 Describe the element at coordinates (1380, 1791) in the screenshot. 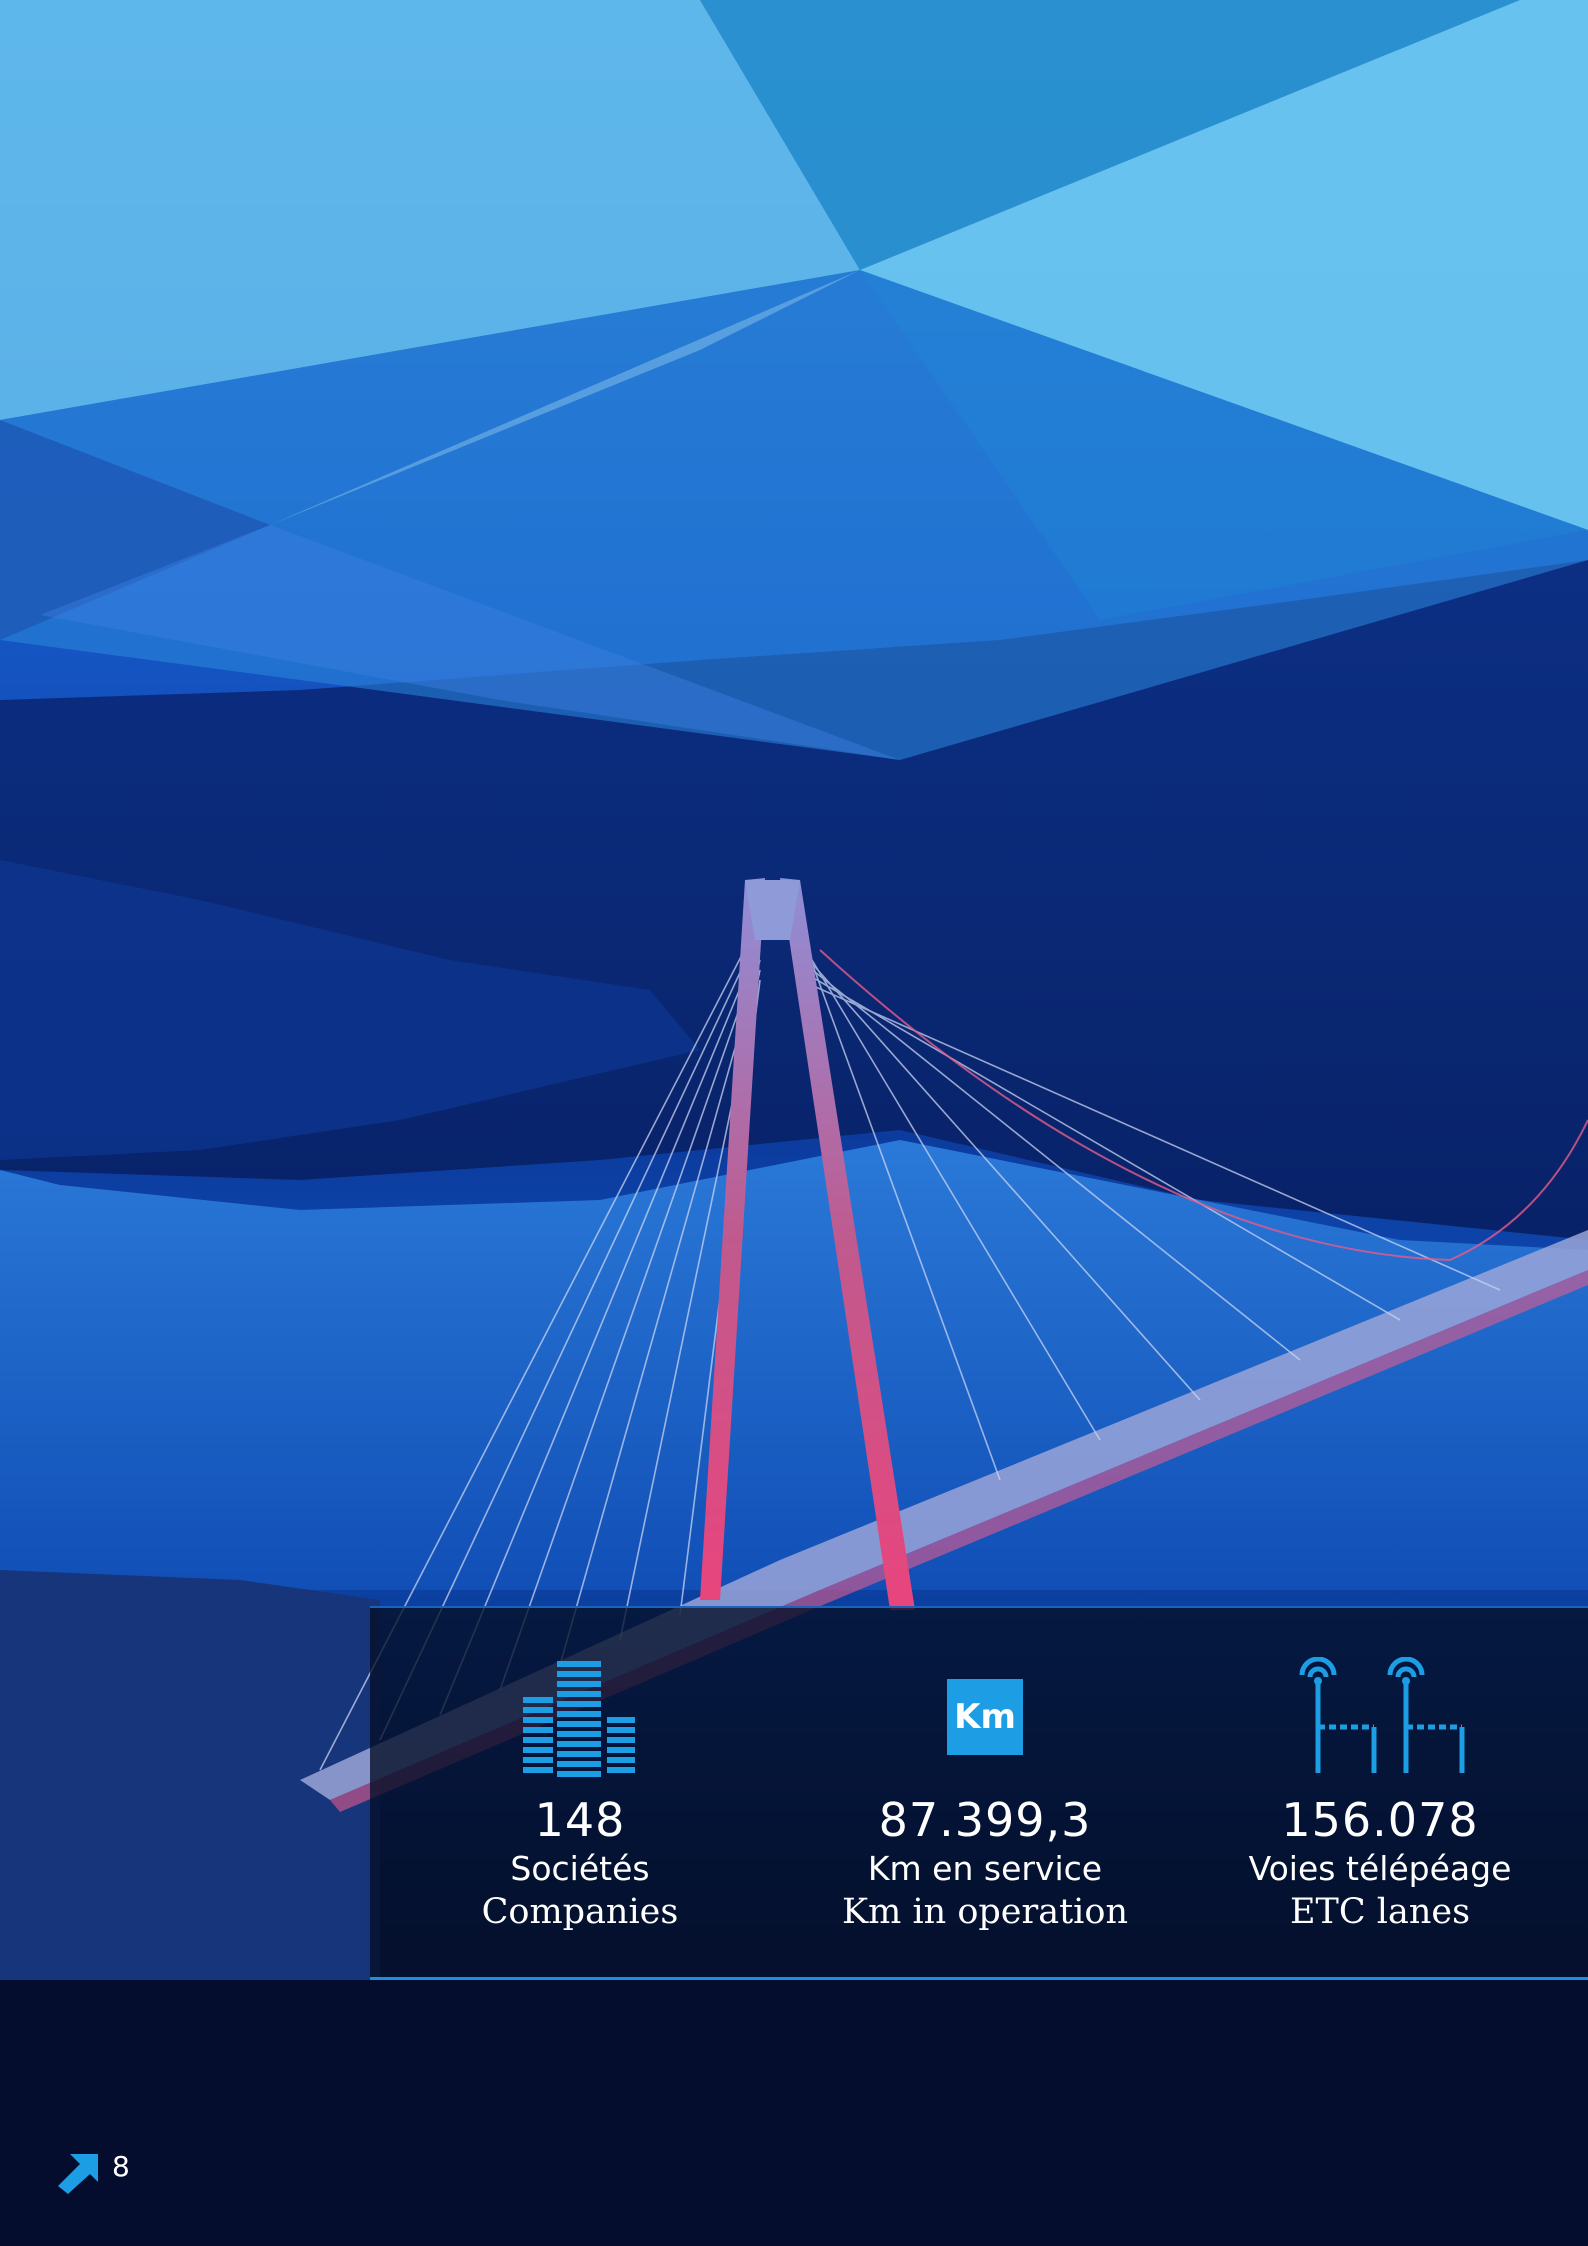

I see `stat-etc-lanes: 156.078 Voies télépéage ETC lanes` at that location.